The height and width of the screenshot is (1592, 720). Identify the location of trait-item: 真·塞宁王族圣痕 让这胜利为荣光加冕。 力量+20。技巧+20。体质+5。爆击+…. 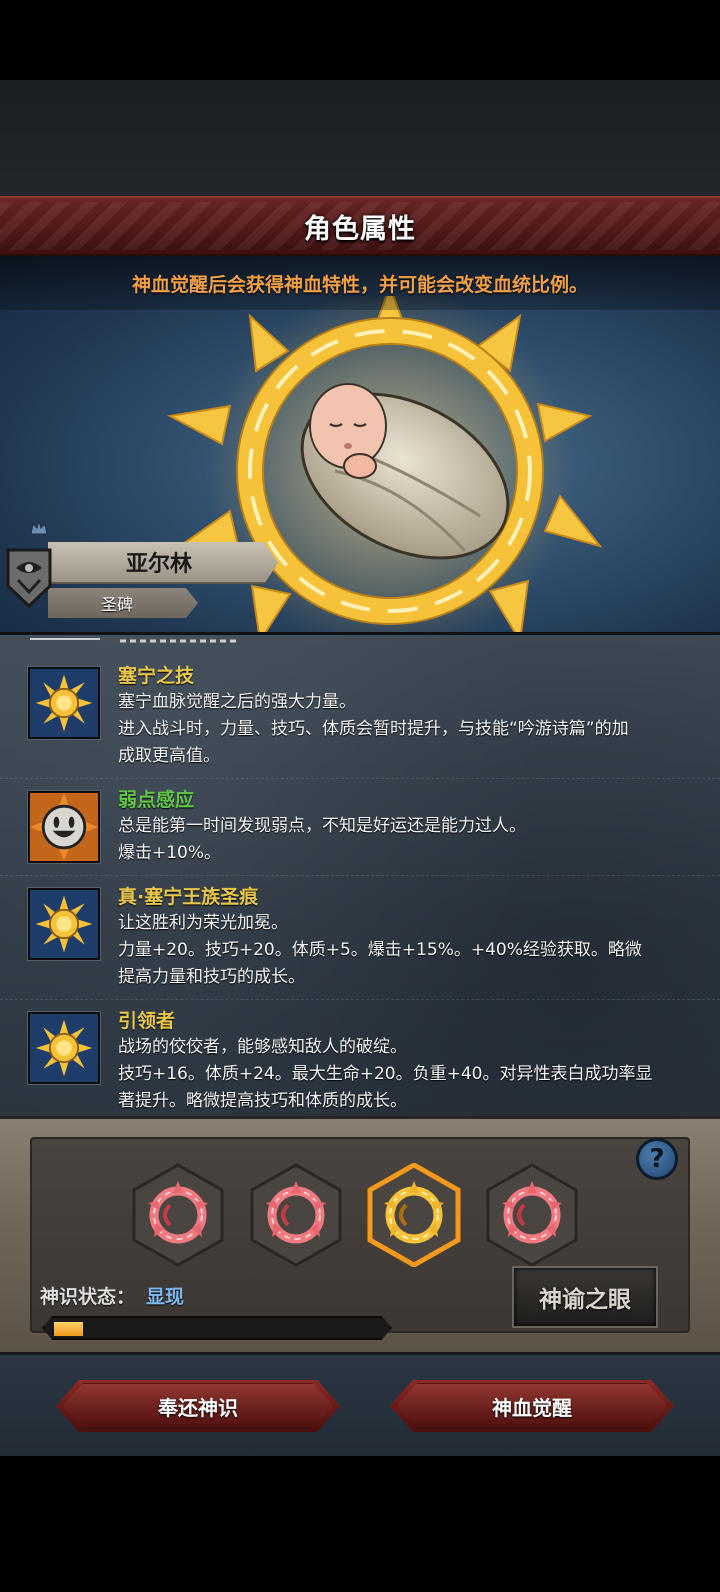
(360, 937).